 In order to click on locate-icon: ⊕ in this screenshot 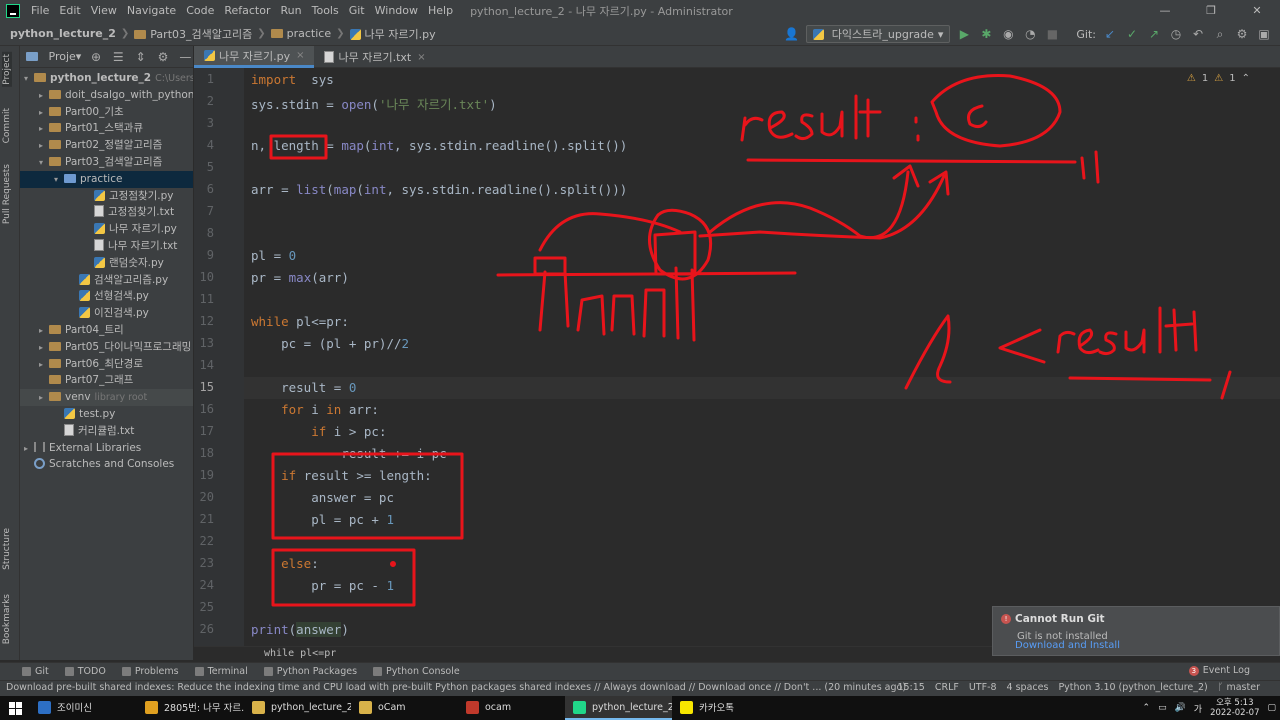, I will do `click(95, 57)`.